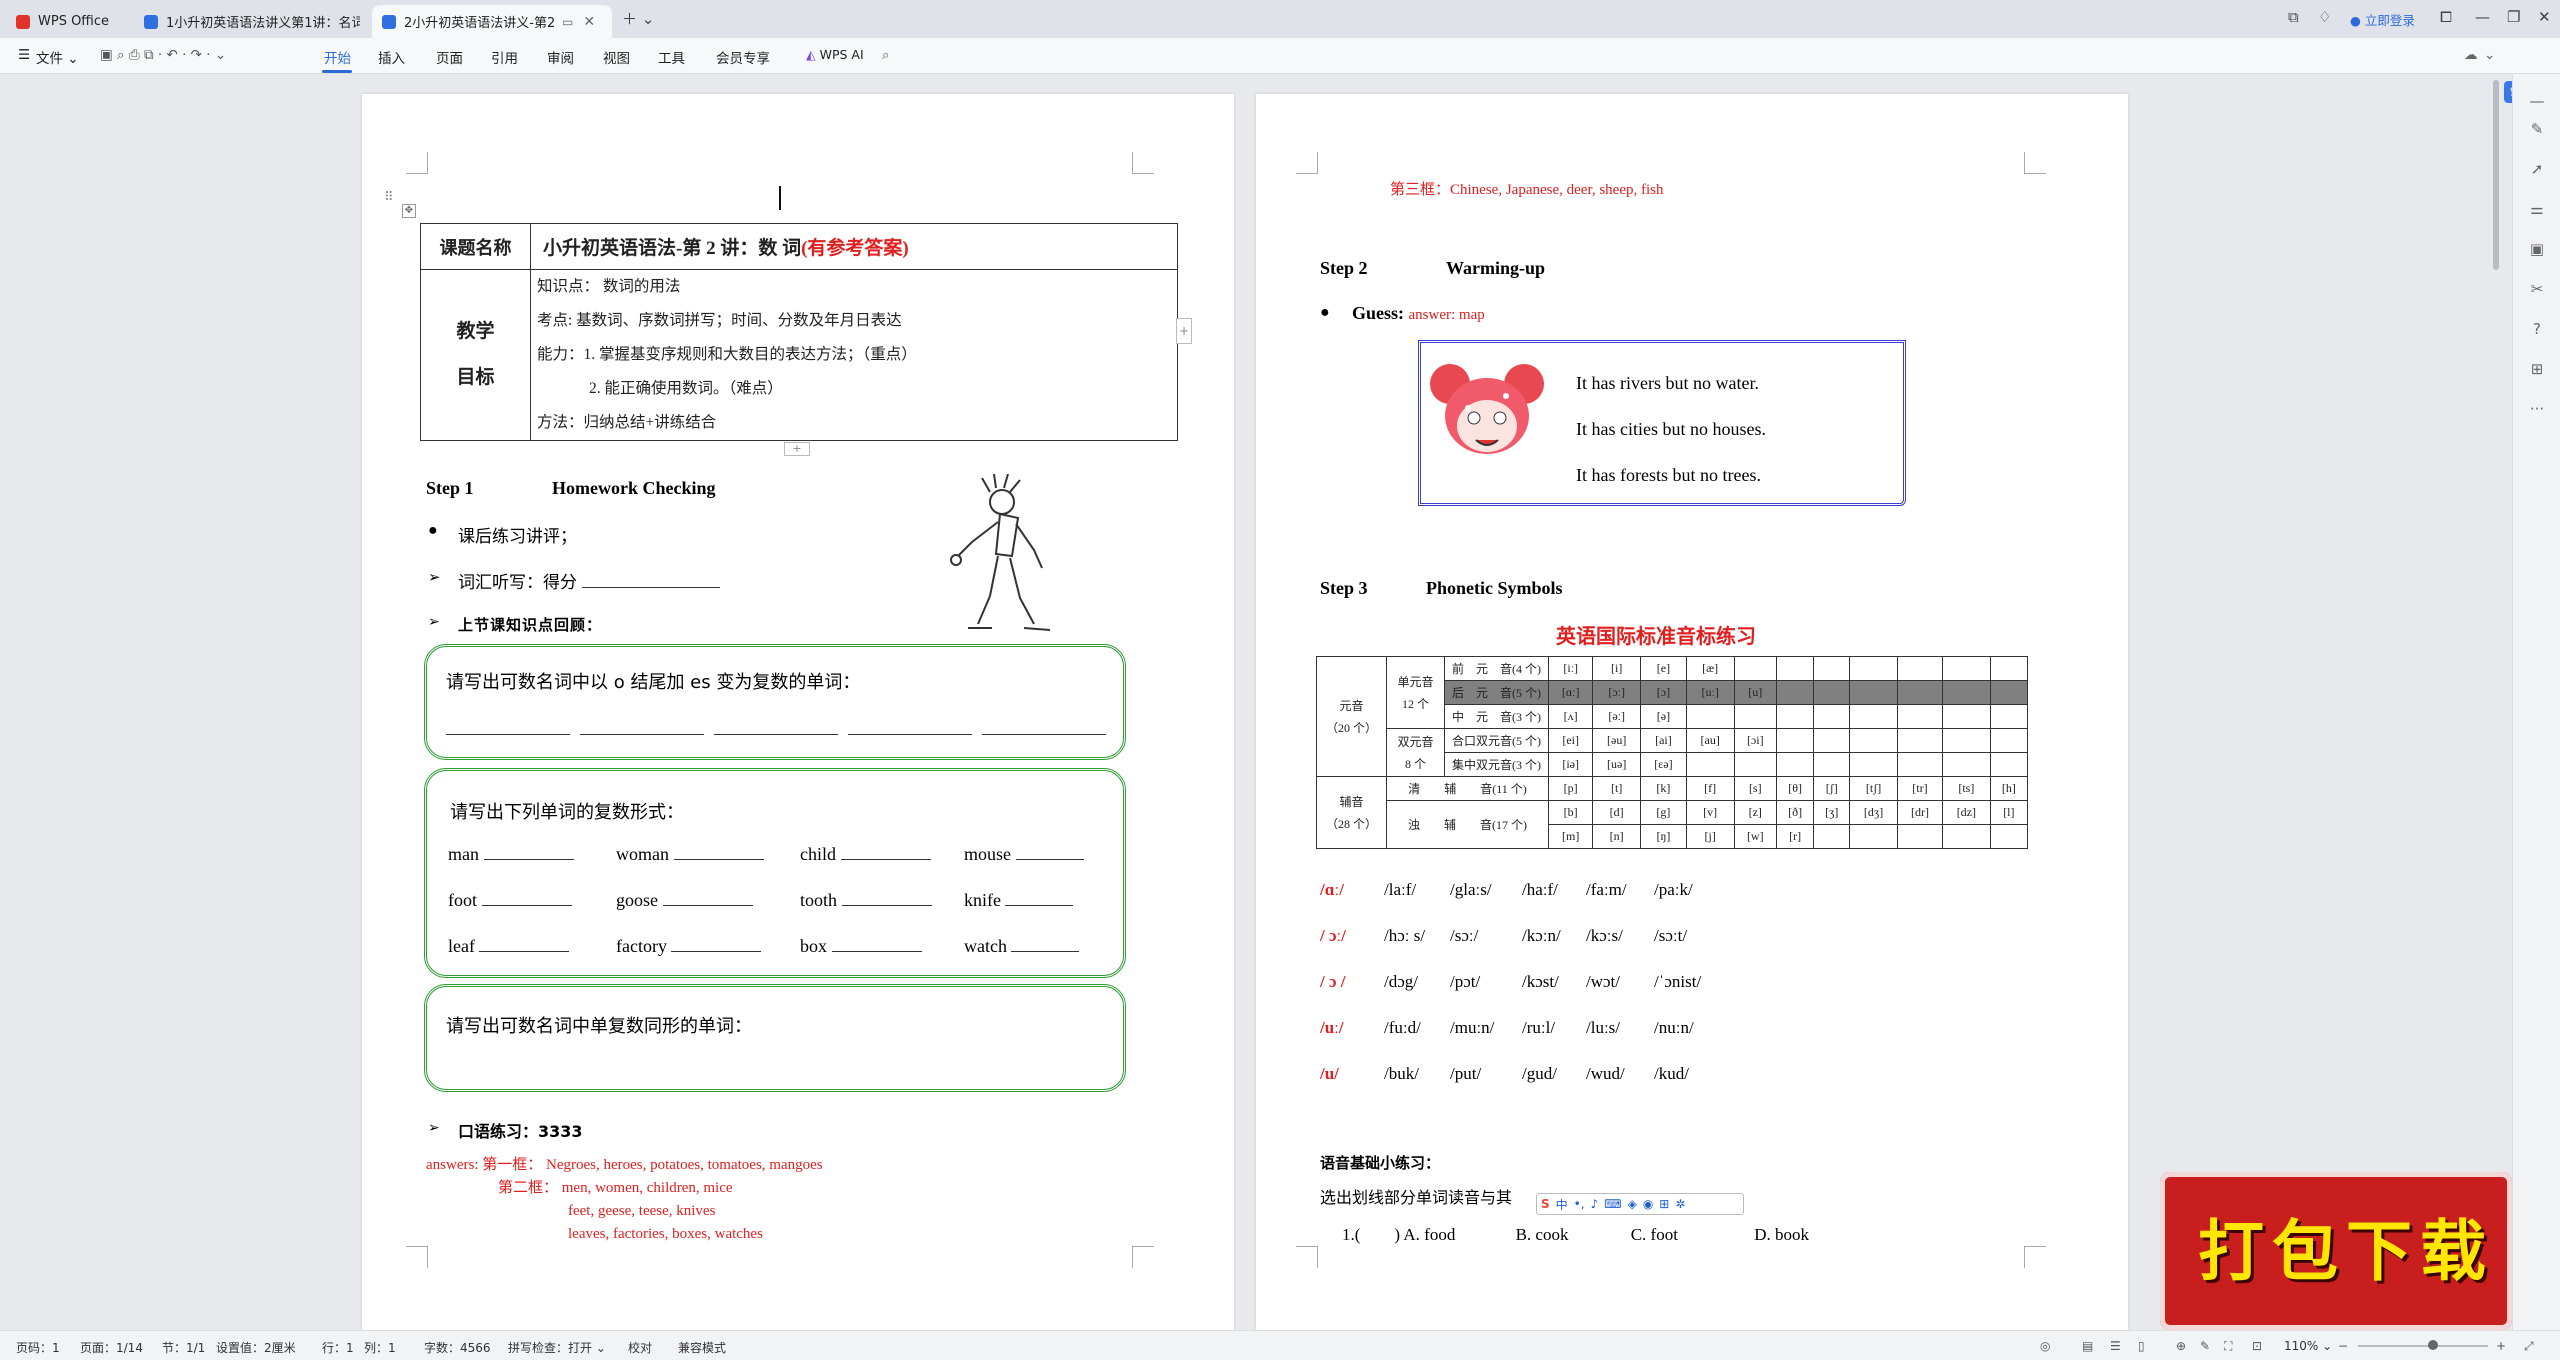 The height and width of the screenshot is (1360, 2560). What do you see at coordinates (2382, 19) in the screenshot?
I see `login-link: ● 立即登录` at bounding box center [2382, 19].